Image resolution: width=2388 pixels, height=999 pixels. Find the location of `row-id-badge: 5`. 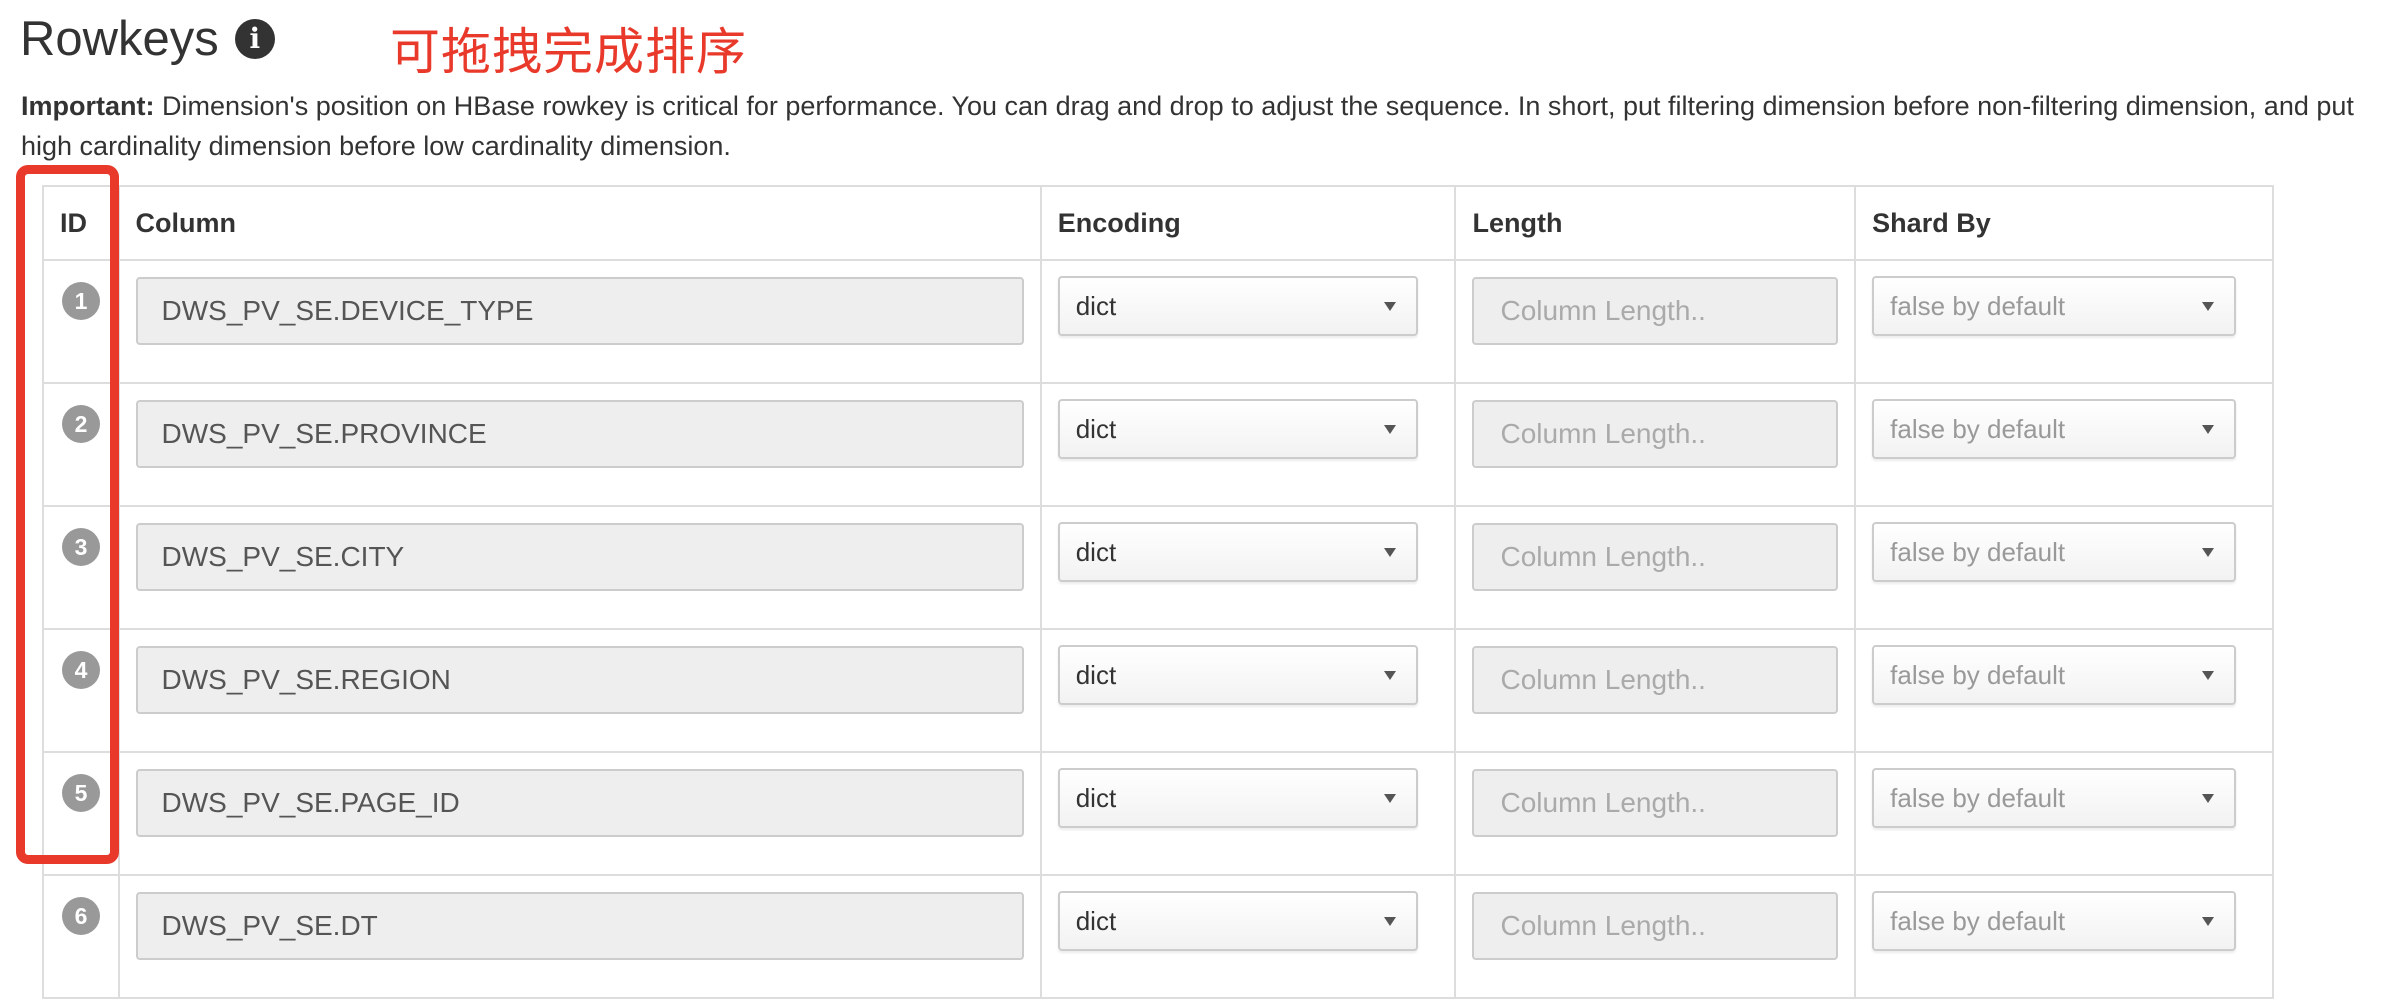

row-id-badge: 5 is located at coordinates (81, 793).